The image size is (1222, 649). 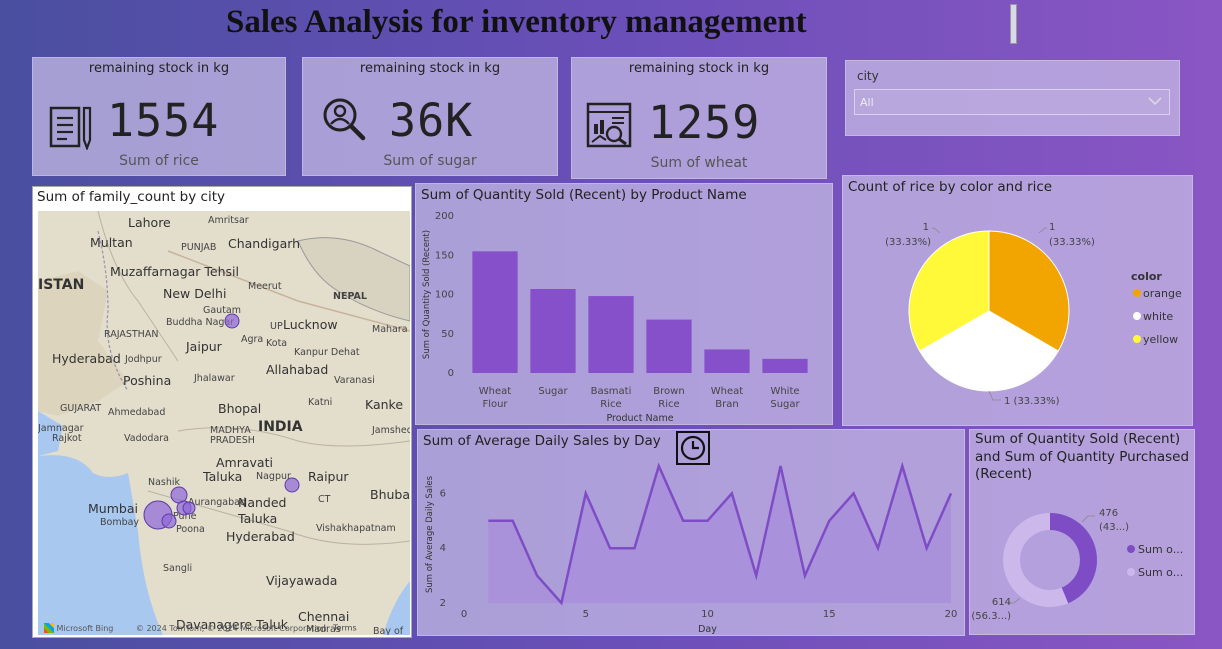 What do you see at coordinates (1146, 276) in the screenshot?
I see `legend-title: color` at bounding box center [1146, 276].